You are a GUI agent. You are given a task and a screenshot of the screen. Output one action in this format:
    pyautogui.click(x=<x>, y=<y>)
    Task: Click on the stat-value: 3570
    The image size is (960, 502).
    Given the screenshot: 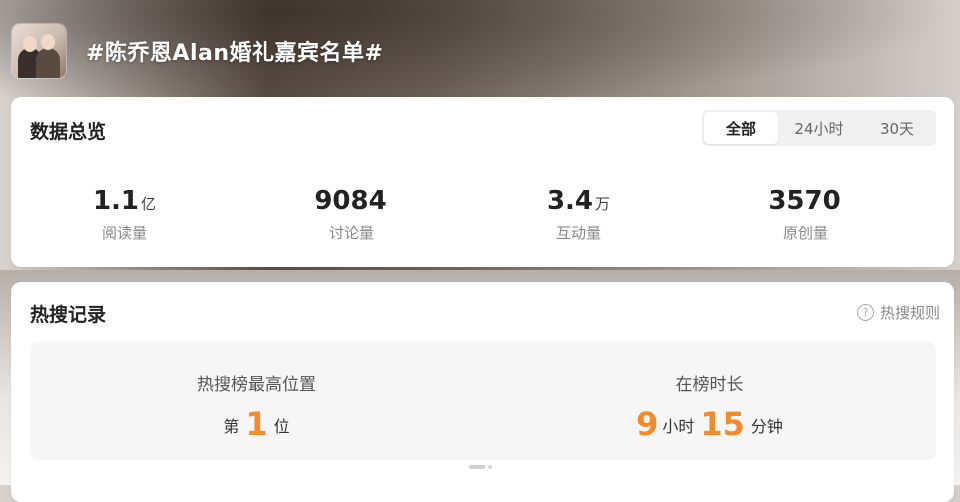 What is the action you would take?
    pyautogui.click(x=805, y=202)
    